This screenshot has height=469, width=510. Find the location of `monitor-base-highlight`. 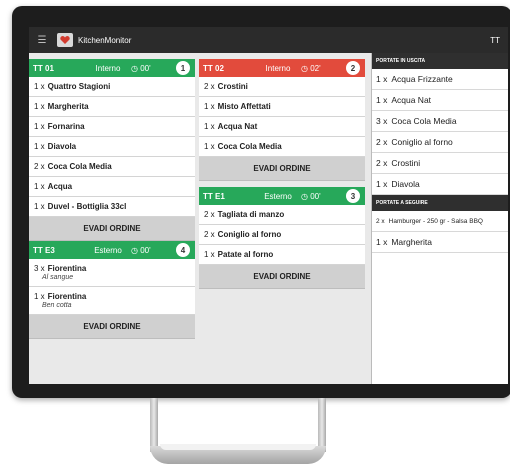

monitor-base-highlight is located at coordinates (238, 447).